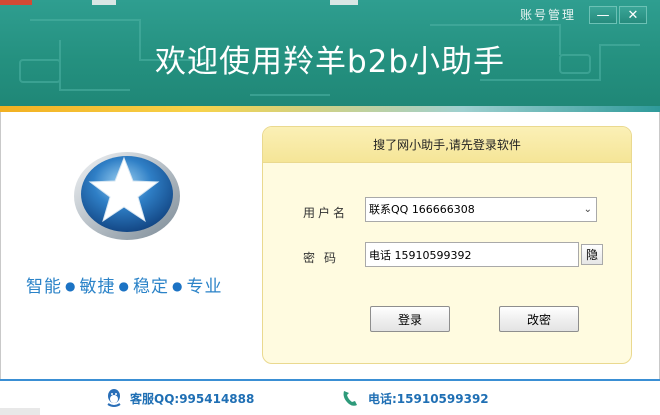 The width and height of the screenshot is (660, 415). I want to click on footer: 客服QQ:995414888 电话:15910599392, so click(330, 398).